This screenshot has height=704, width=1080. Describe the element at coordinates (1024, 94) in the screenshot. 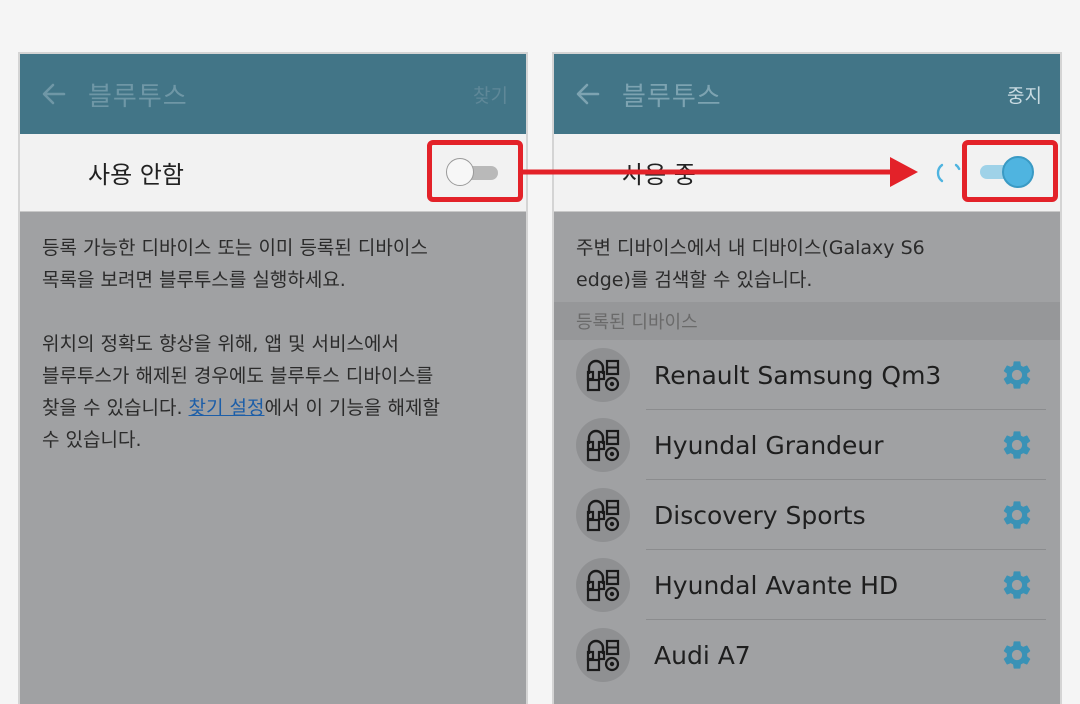

I see `stop-button: 중지` at that location.